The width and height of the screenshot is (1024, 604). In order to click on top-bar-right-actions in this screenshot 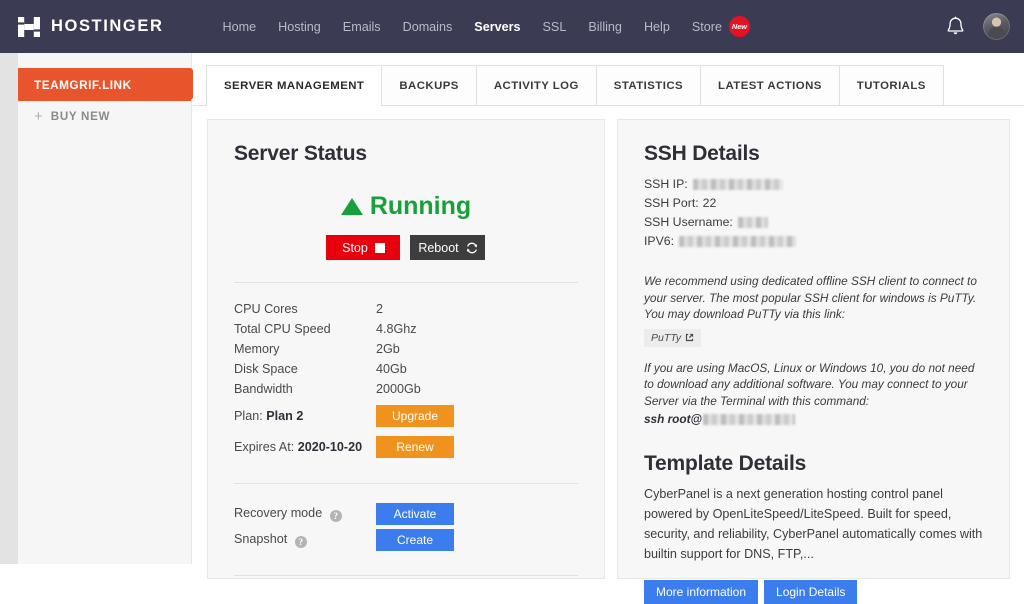, I will do `click(978, 26)`.